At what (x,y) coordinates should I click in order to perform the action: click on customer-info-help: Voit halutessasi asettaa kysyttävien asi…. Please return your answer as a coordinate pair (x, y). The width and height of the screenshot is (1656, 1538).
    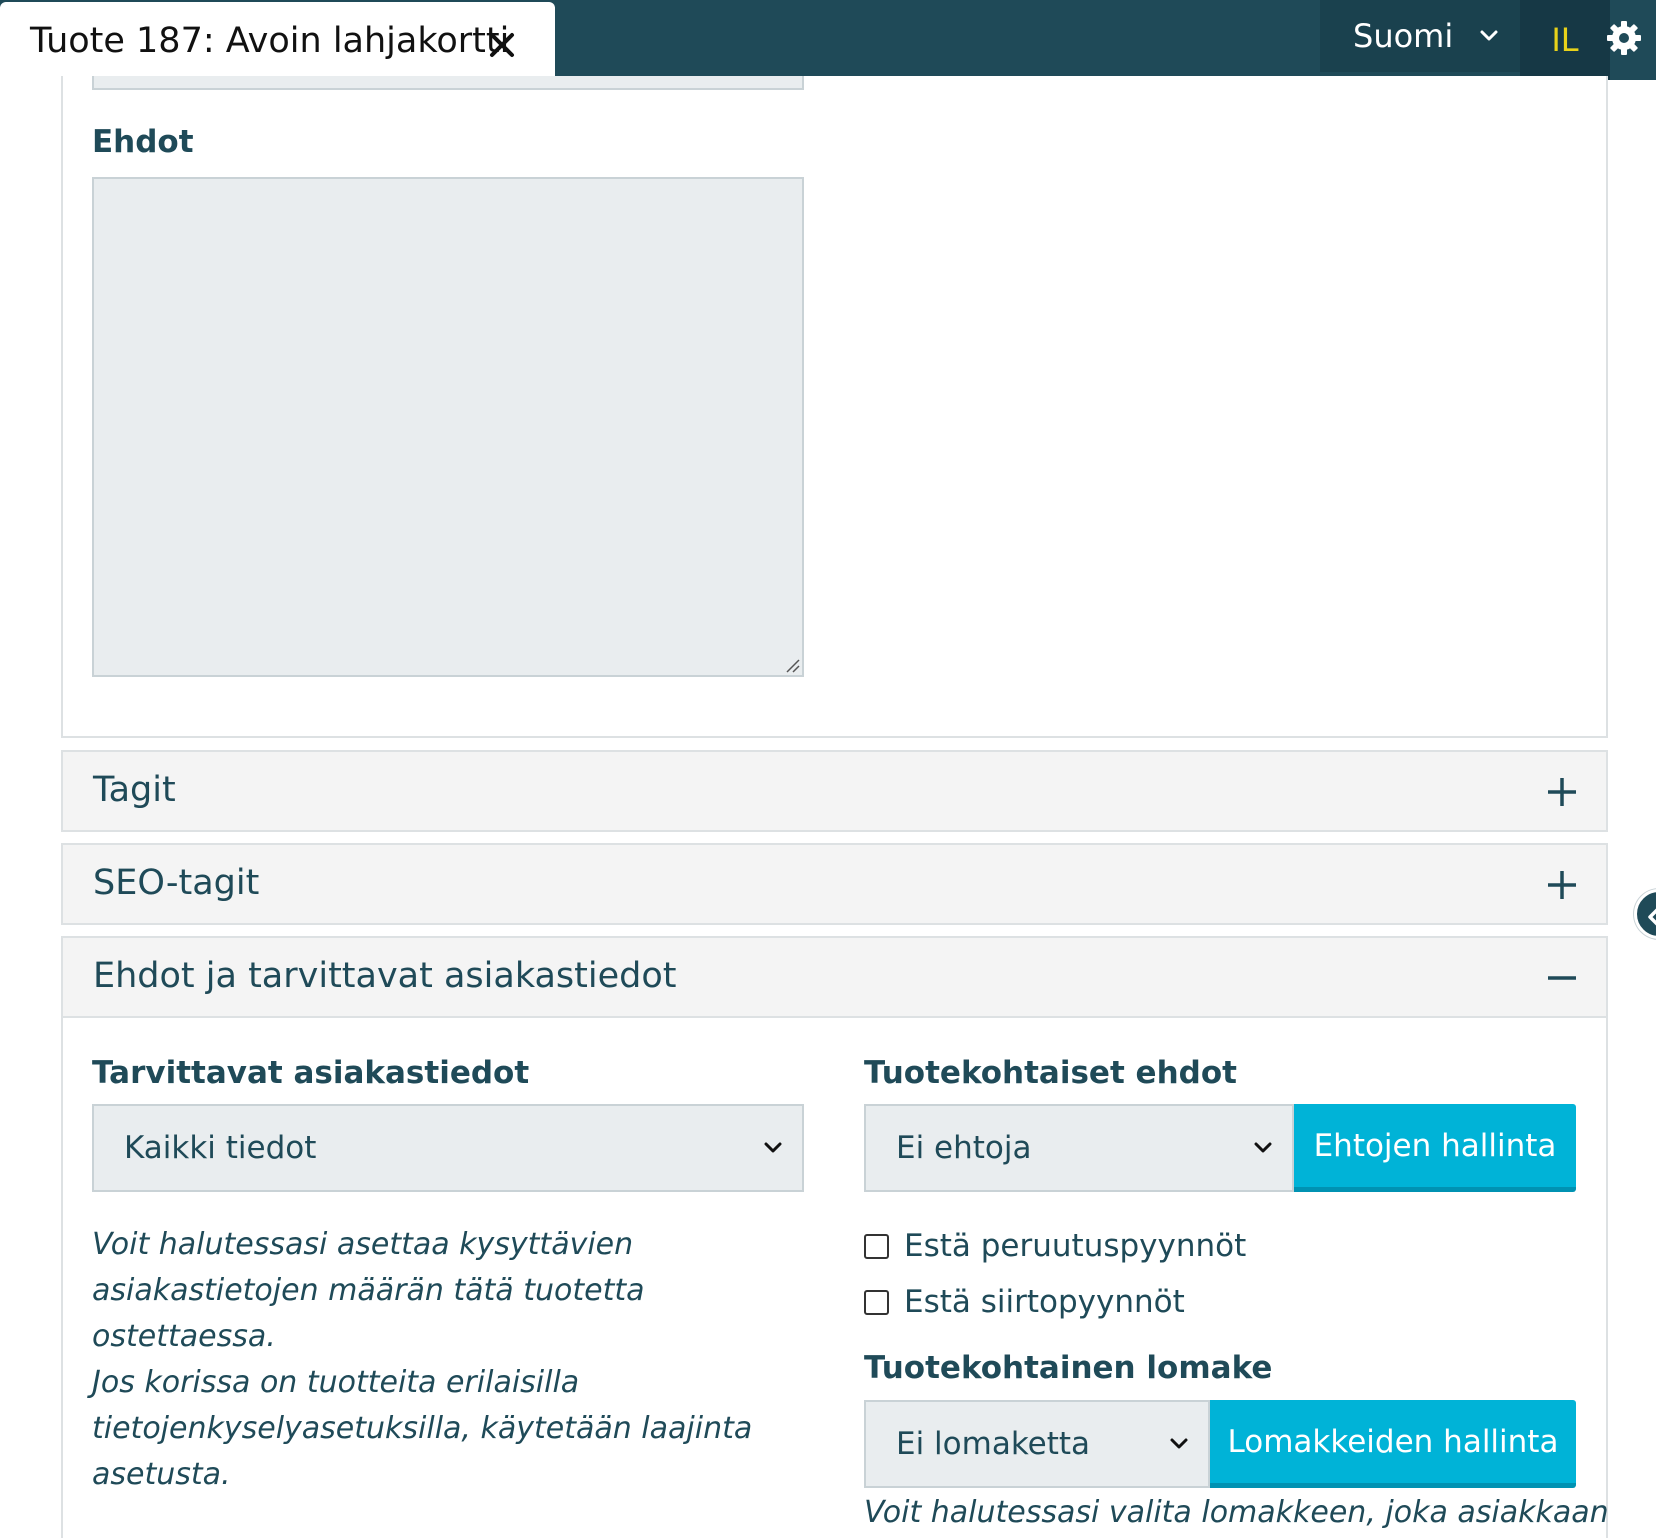
    Looking at the image, I should click on (422, 1359).